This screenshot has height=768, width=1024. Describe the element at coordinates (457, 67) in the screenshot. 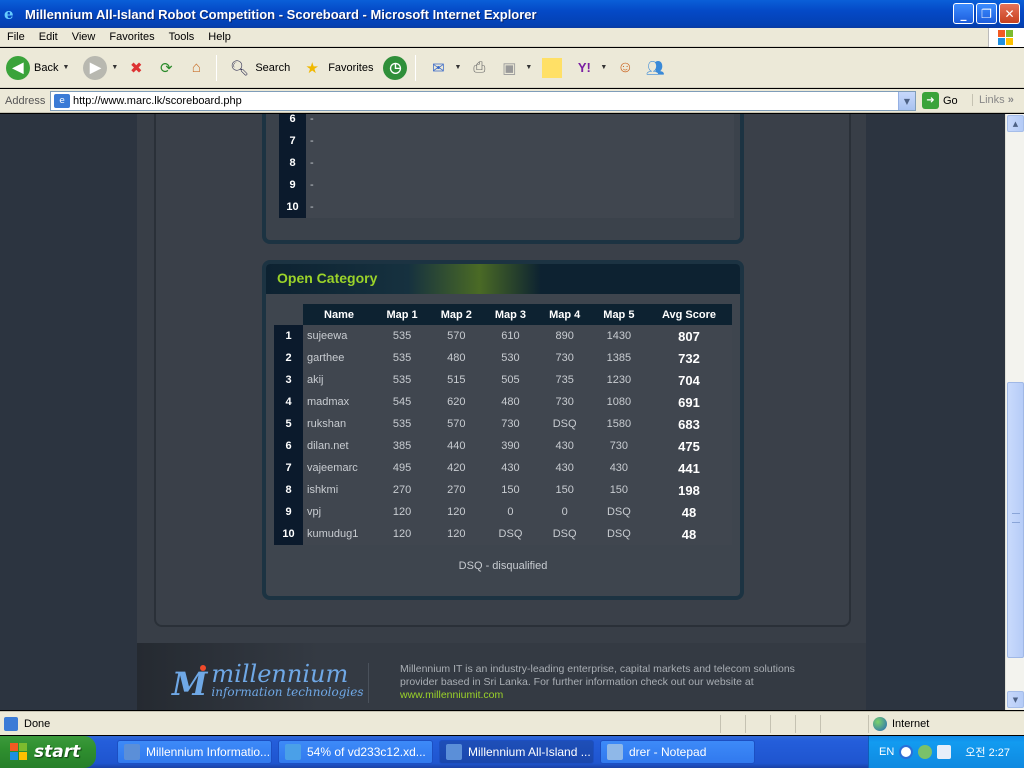

I see `mail-dropdown-icon: ▼` at that location.